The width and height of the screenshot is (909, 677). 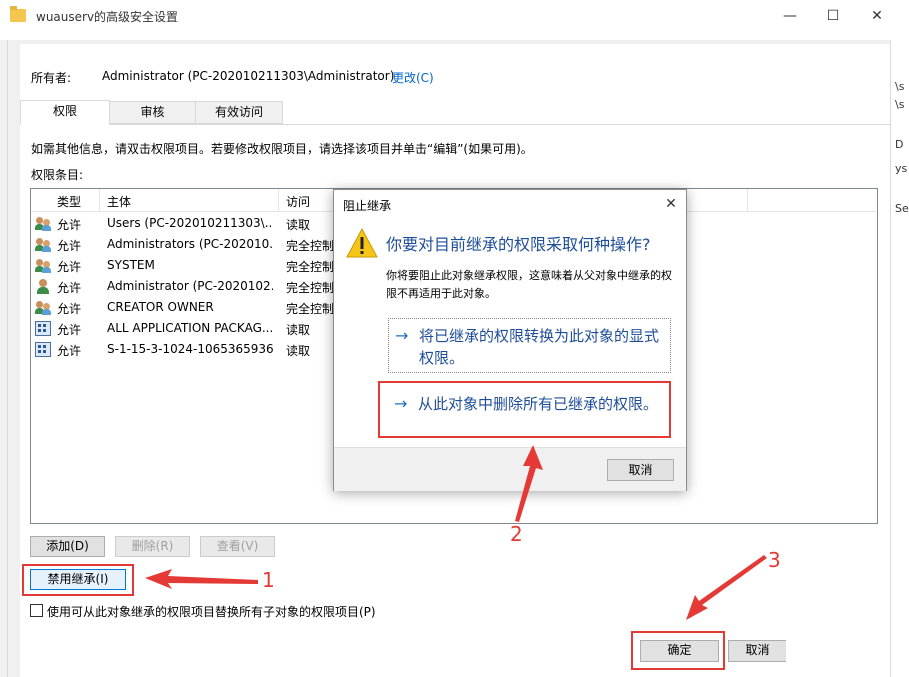 What do you see at coordinates (518, 244) in the screenshot?
I see `dialog-question: 你要对目前继承的权限采取何种操作?` at bounding box center [518, 244].